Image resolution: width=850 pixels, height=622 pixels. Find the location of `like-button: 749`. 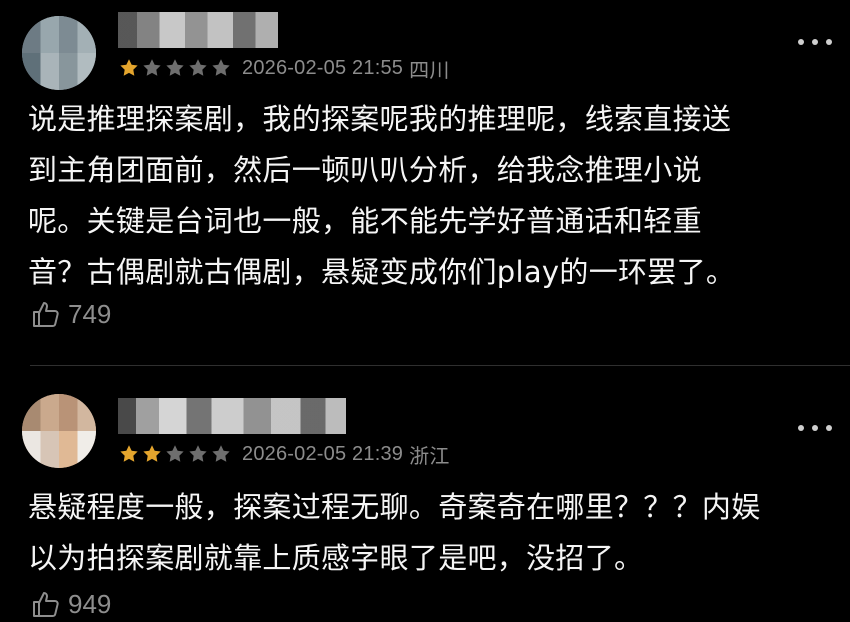

like-button: 749 is located at coordinates (70, 314).